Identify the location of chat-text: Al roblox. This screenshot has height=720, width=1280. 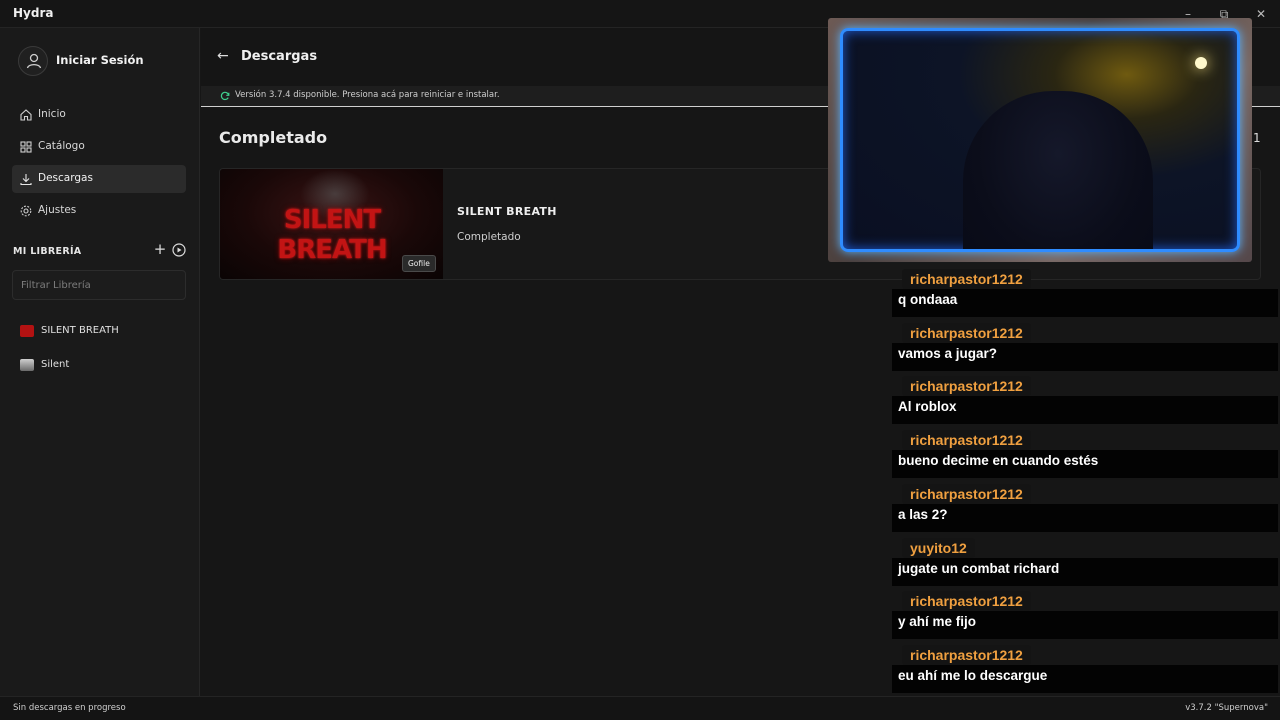
(927, 406).